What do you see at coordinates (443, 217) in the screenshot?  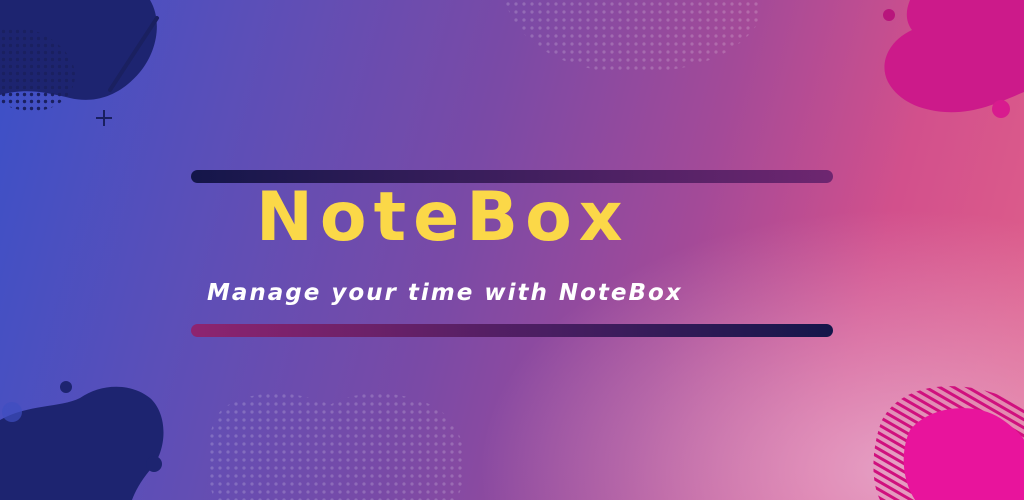 I see `app-title: NoteBox` at bounding box center [443, 217].